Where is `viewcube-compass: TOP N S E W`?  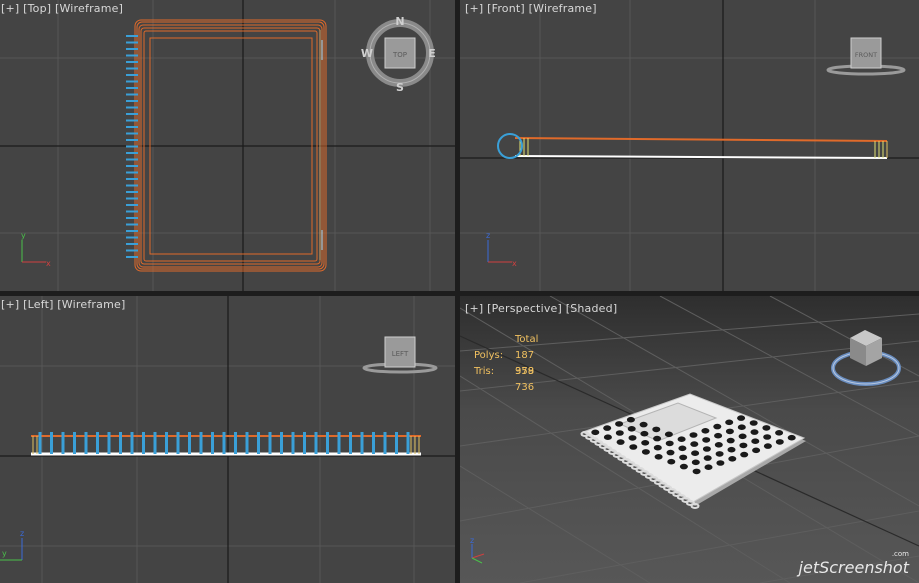
viewcube-compass: TOP N S E W is located at coordinates (398, 54).